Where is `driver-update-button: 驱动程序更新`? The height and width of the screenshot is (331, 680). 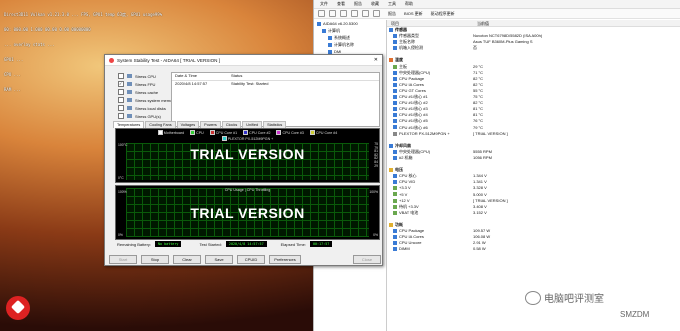 driver-update-button: 驱动程序更新 is located at coordinates (443, 14).